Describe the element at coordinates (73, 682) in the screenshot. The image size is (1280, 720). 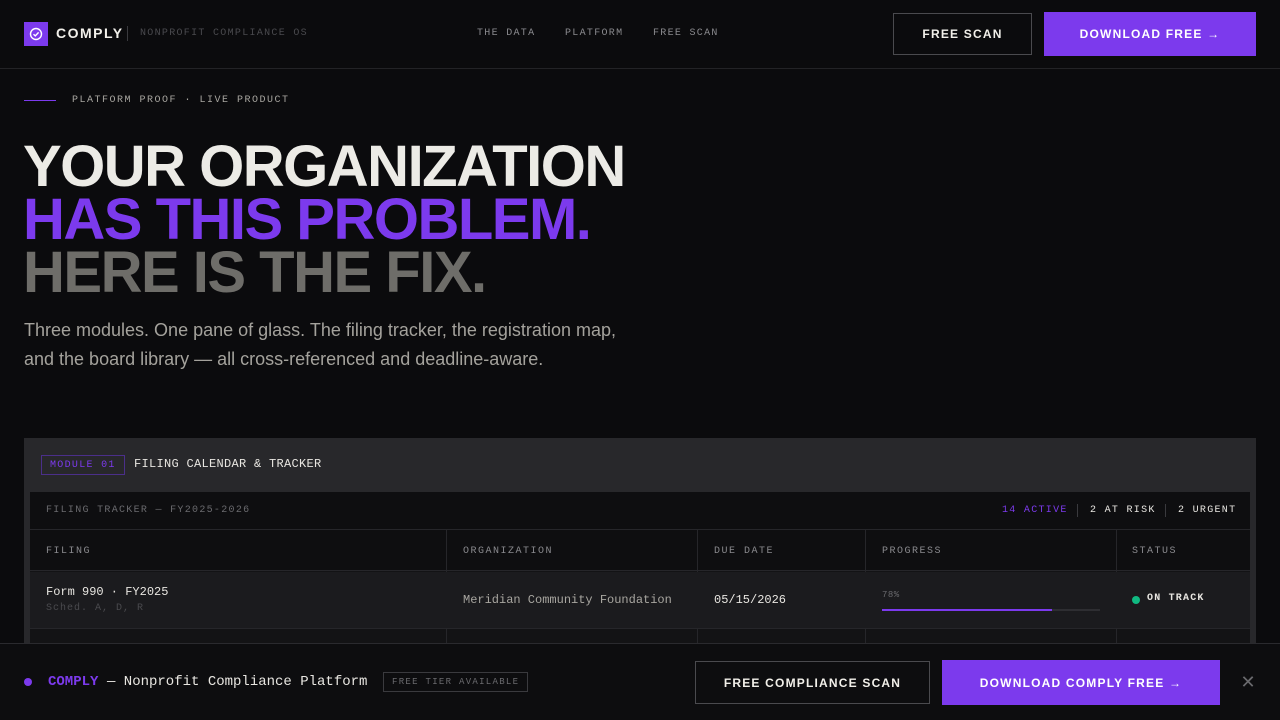
I see `bottom-brand: COMPLY` at that location.